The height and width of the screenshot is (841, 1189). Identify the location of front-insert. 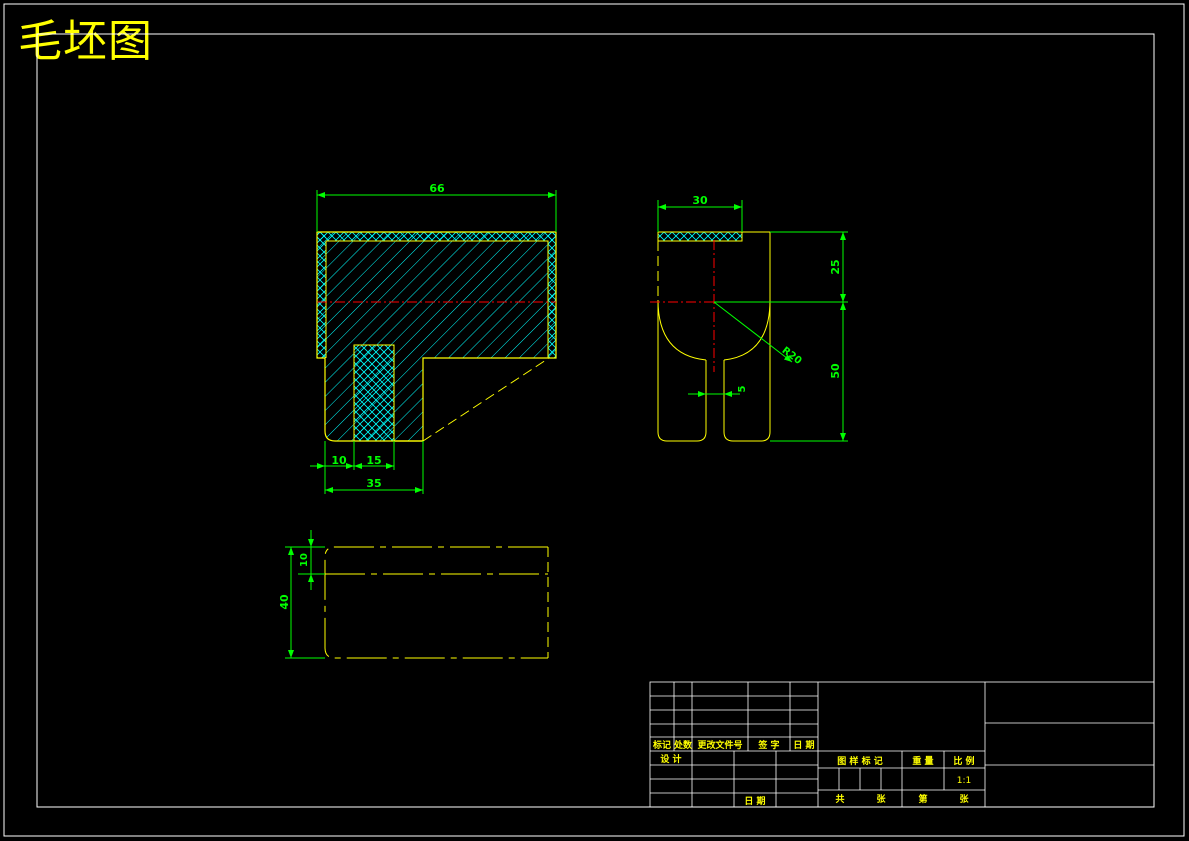
(374, 393).